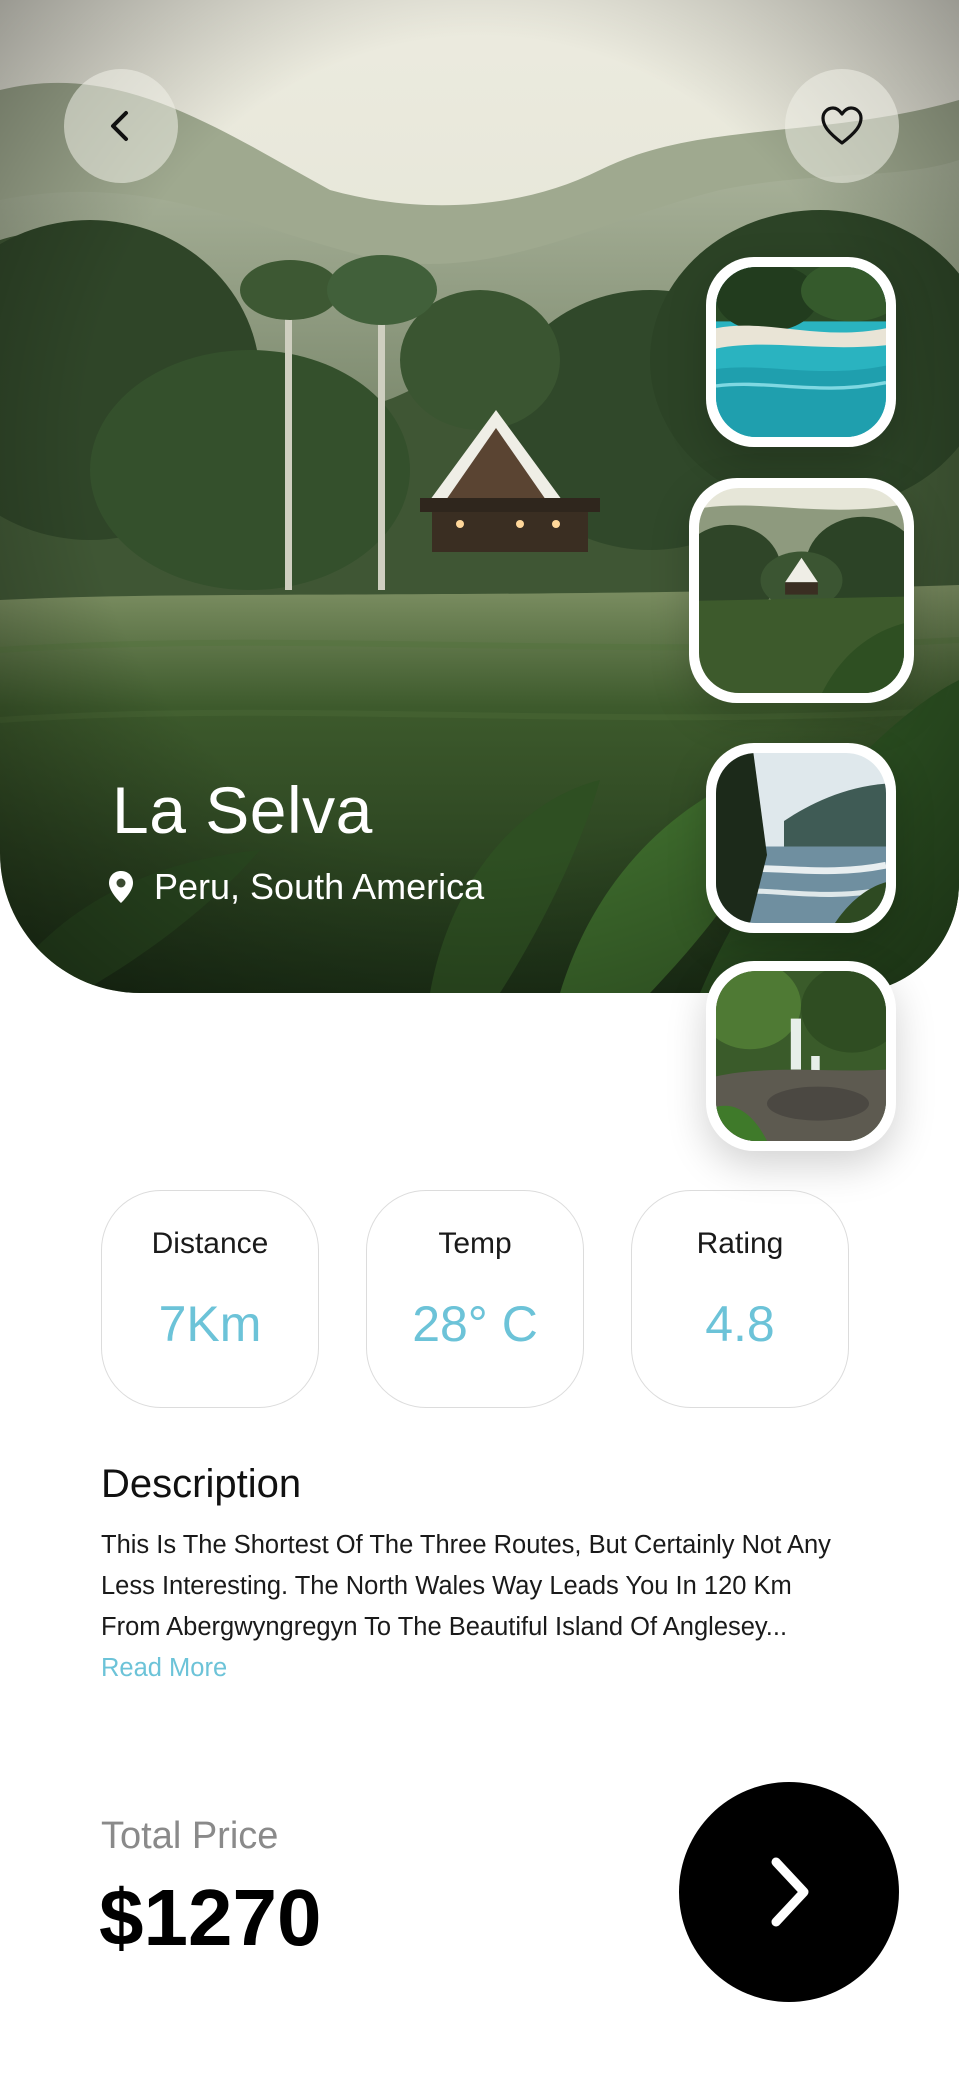 The height and width of the screenshot is (2077, 959). I want to click on stat-label: Temp, so click(475, 1243).